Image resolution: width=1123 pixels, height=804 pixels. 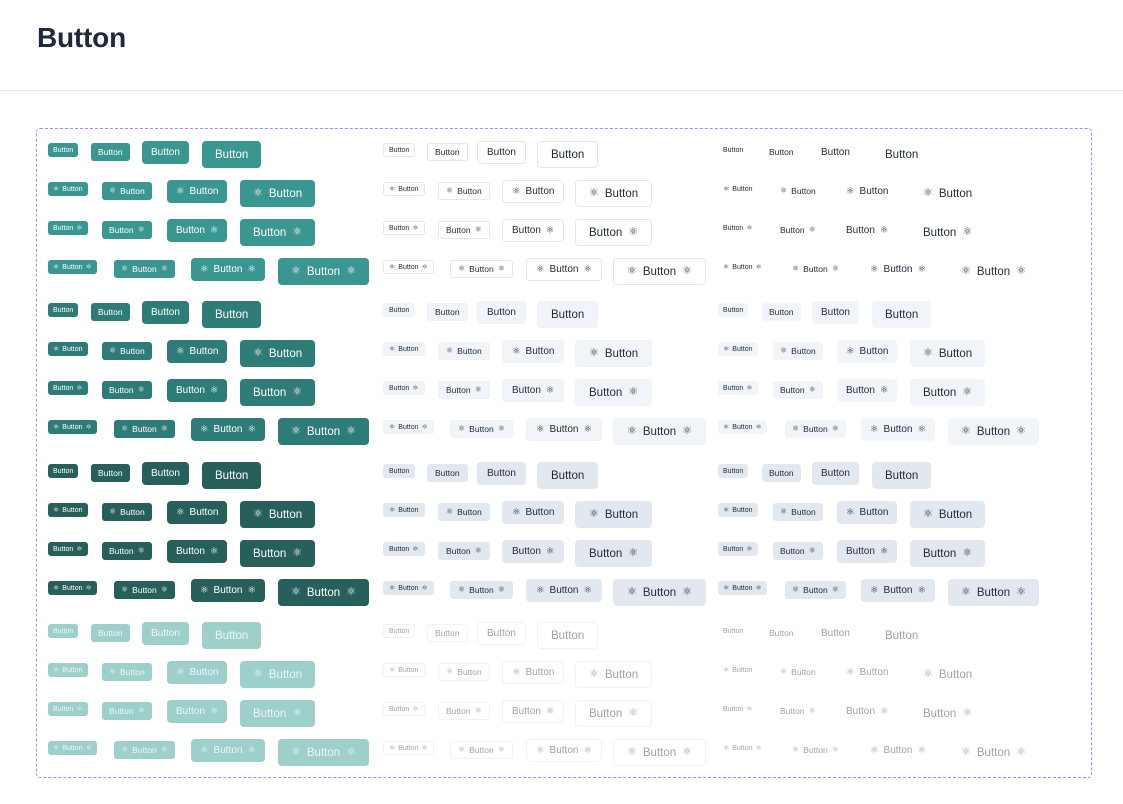 What do you see at coordinates (447, 312) in the screenshot?
I see `outline-hover-none-sm-button: Button` at bounding box center [447, 312].